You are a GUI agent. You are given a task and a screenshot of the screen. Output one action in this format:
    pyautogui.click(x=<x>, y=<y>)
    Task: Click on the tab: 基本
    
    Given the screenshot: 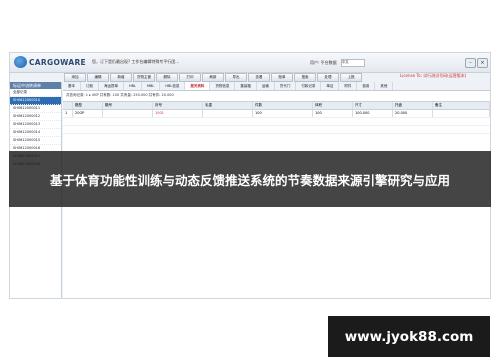 What is the action you would take?
    pyautogui.click(x=72, y=86)
    